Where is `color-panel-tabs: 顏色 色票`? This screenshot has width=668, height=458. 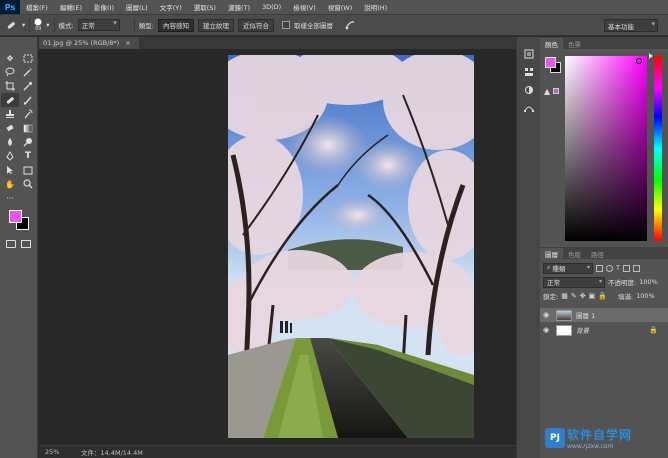
color-panel-tabs: 顏色 色票 is located at coordinates (604, 43).